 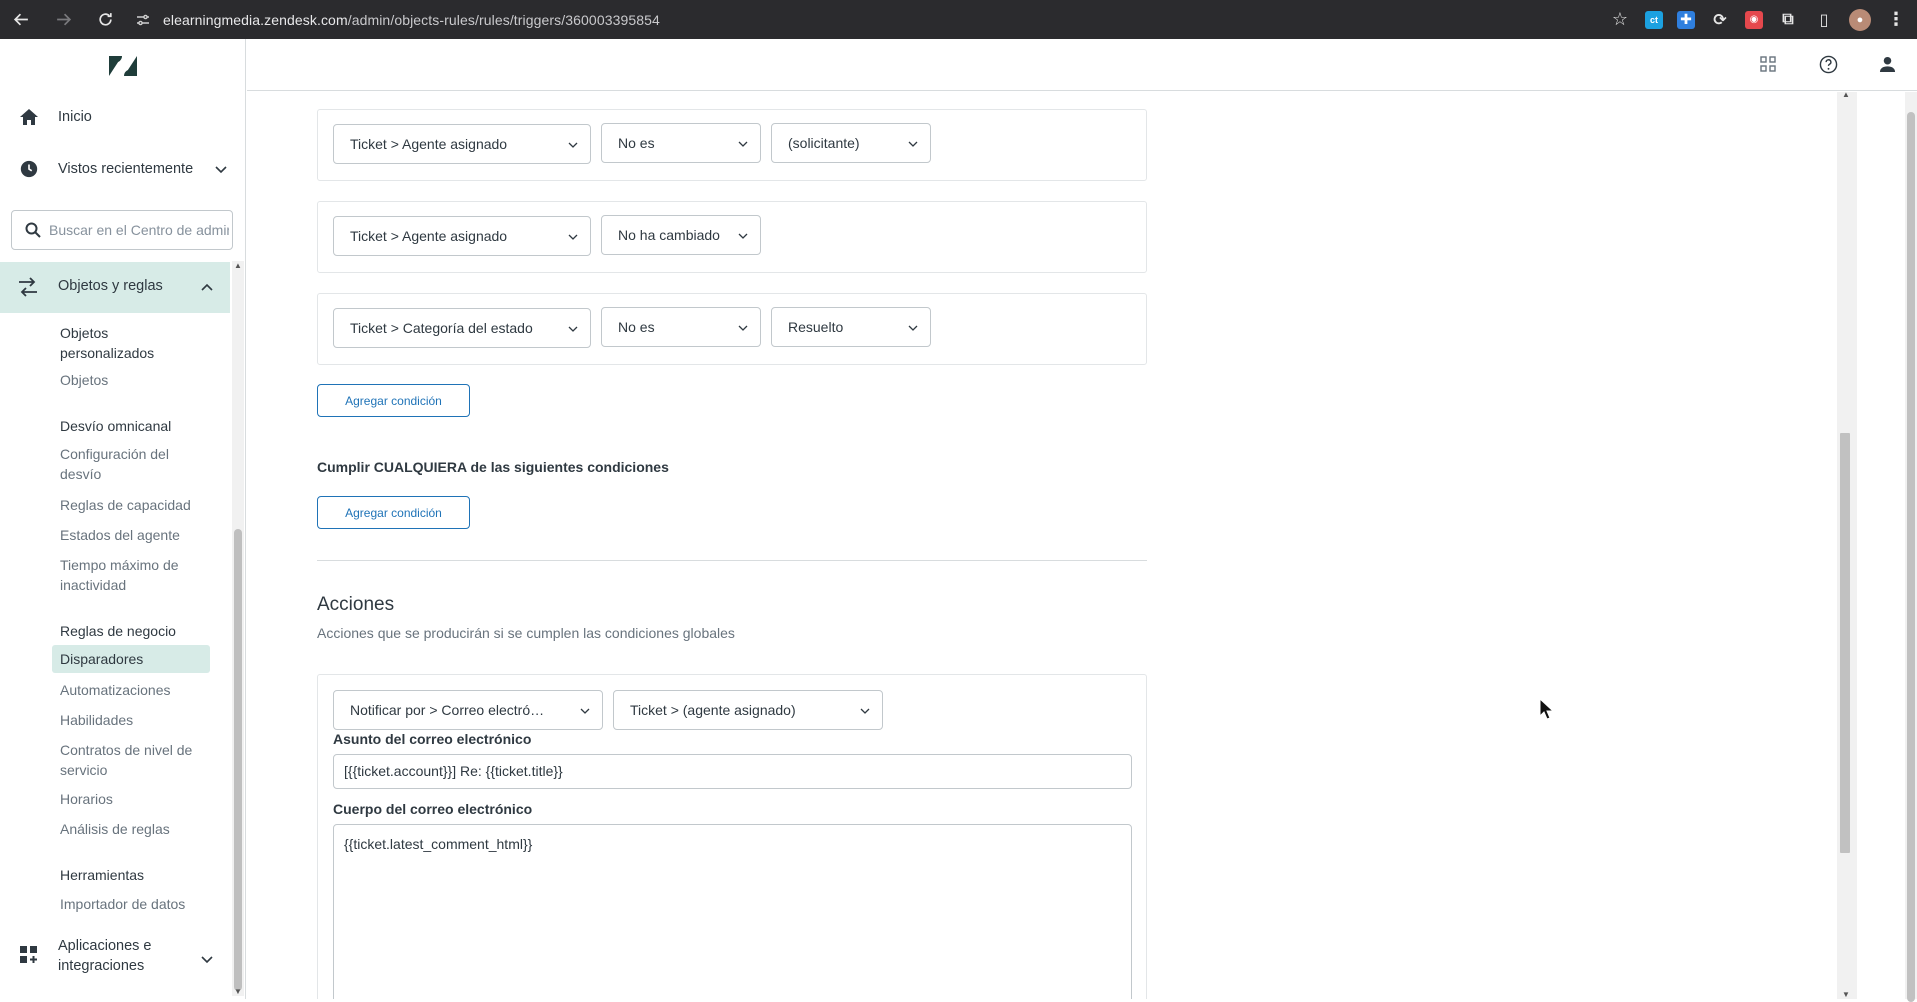 What do you see at coordinates (131, 659) in the screenshot?
I see `nav-triggers: Disparadores` at bounding box center [131, 659].